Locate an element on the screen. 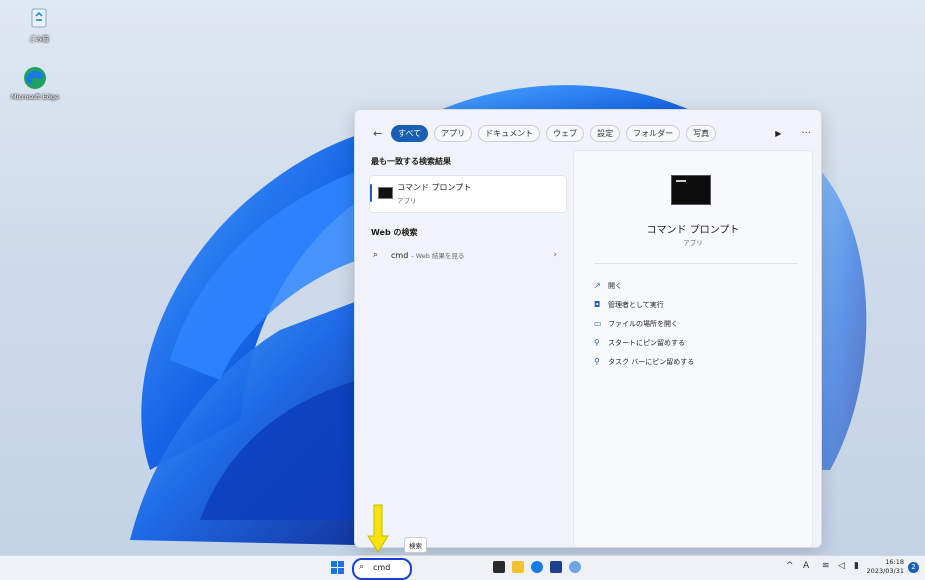 Image resolution: width=925 pixels, height=580 pixels. web-query: cmd is located at coordinates (400, 255).